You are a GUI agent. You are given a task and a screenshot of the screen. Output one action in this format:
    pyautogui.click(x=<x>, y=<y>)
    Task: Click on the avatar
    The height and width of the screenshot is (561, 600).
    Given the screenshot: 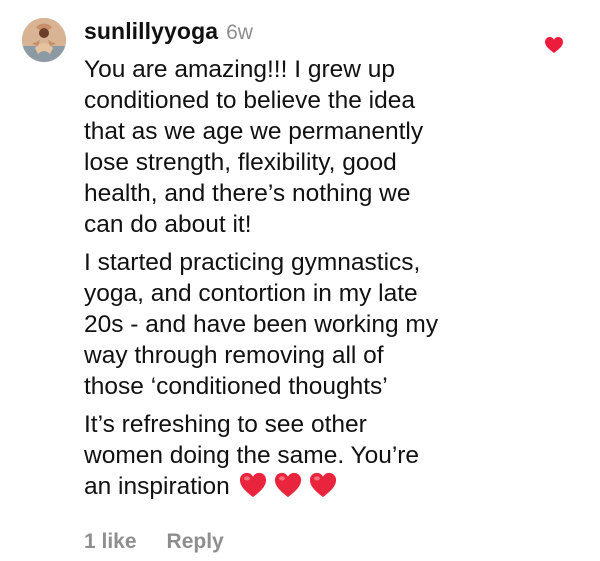 What is the action you would take?
    pyautogui.click(x=44, y=40)
    